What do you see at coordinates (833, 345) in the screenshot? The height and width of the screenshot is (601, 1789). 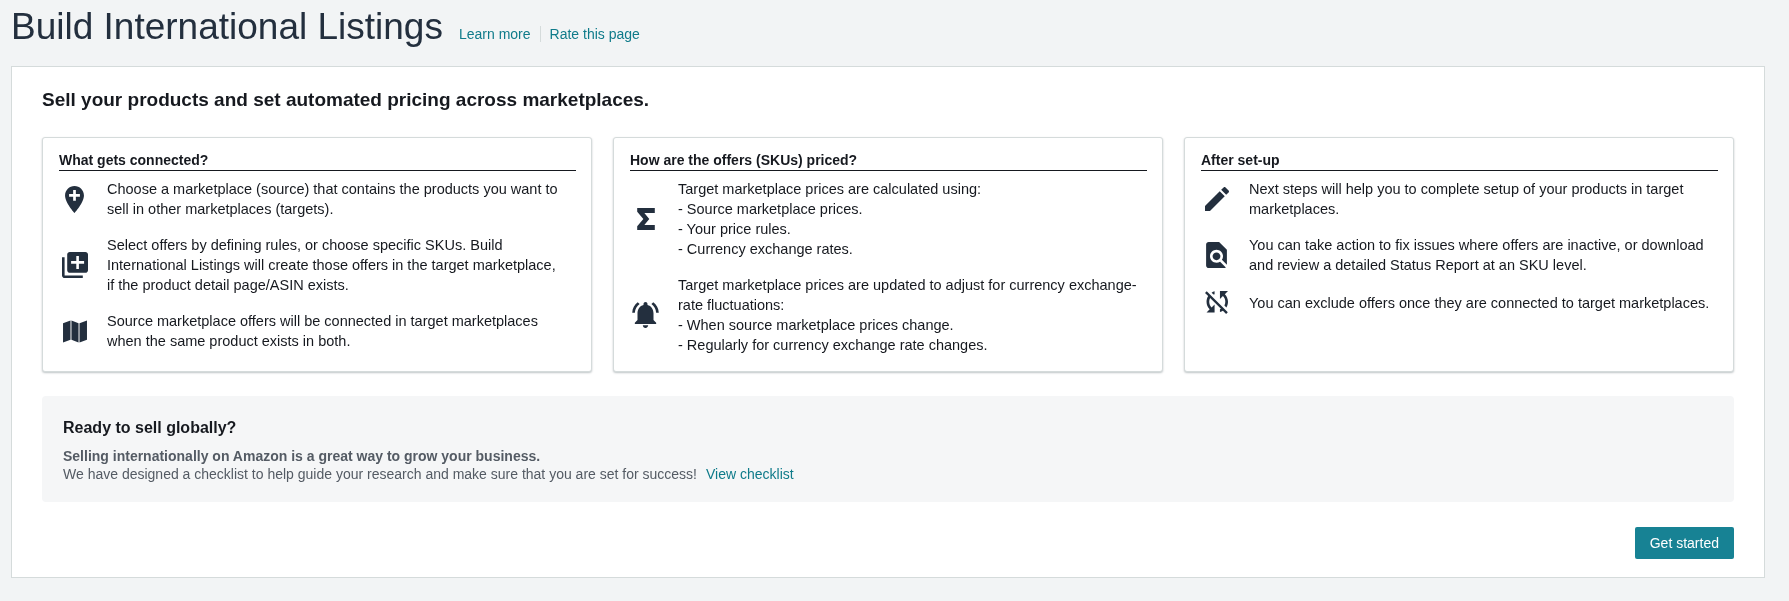 I see `list-item-text: - Regularly for currency exchange rate changes.` at bounding box center [833, 345].